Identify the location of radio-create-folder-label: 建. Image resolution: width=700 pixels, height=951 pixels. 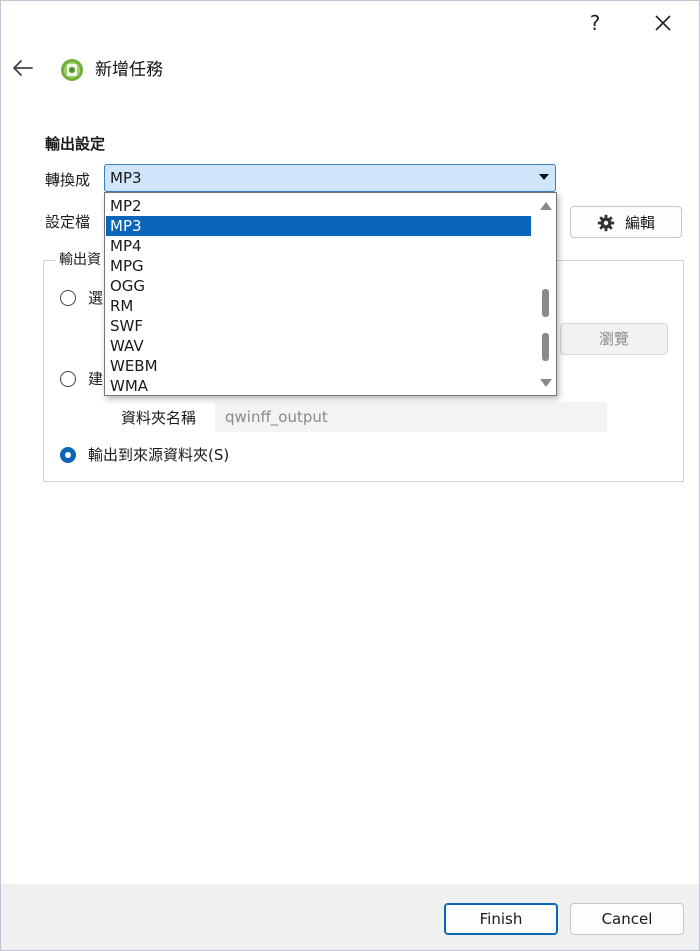
(96, 379).